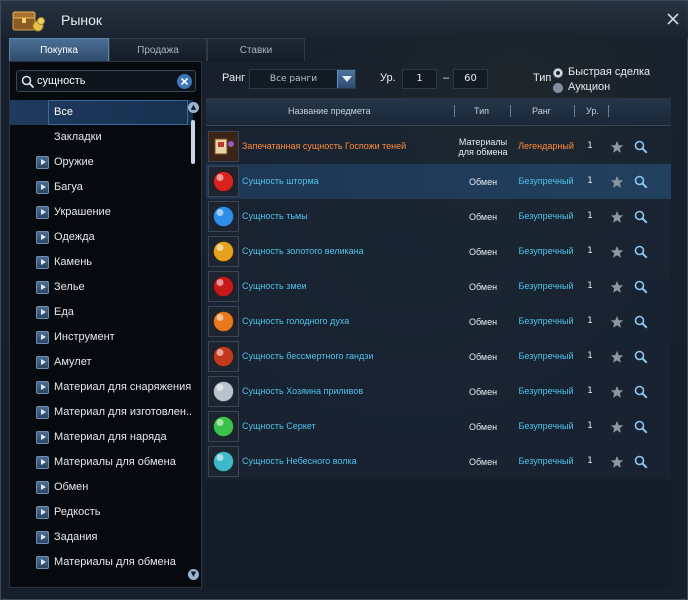 The height and width of the screenshot is (600, 688). Describe the element at coordinates (101, 237) in the screenshot. I see `category-item: Одежда` at that location.